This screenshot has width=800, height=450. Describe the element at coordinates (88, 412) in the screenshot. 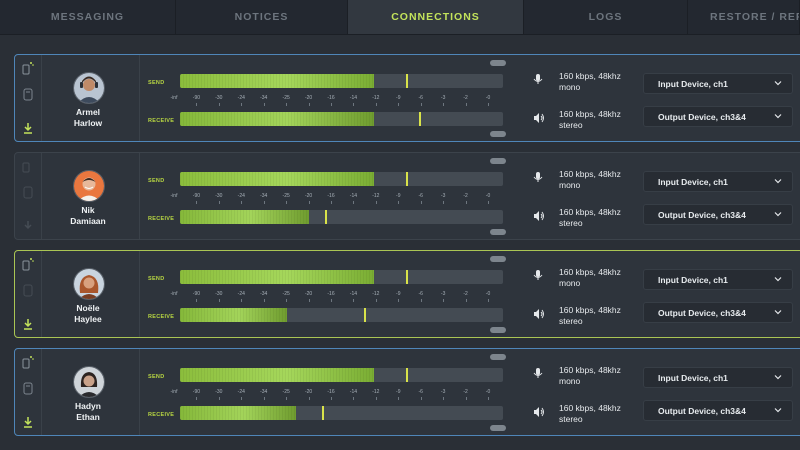

I see `user-name: Hadyn Ethan` at that location.